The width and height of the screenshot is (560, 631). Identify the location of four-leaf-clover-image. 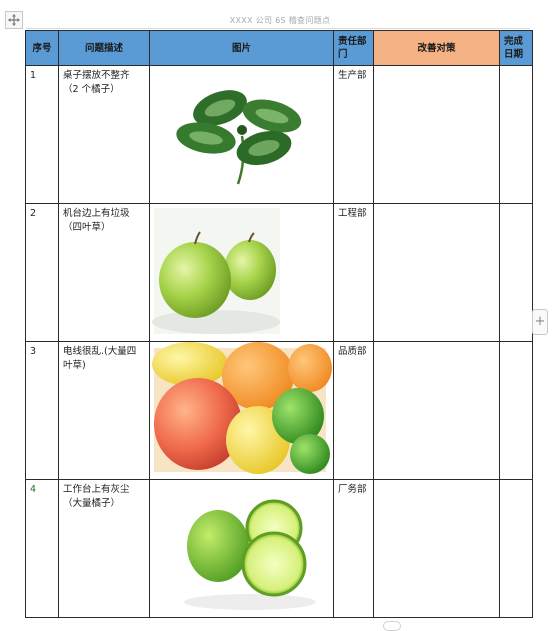
(239, 137).